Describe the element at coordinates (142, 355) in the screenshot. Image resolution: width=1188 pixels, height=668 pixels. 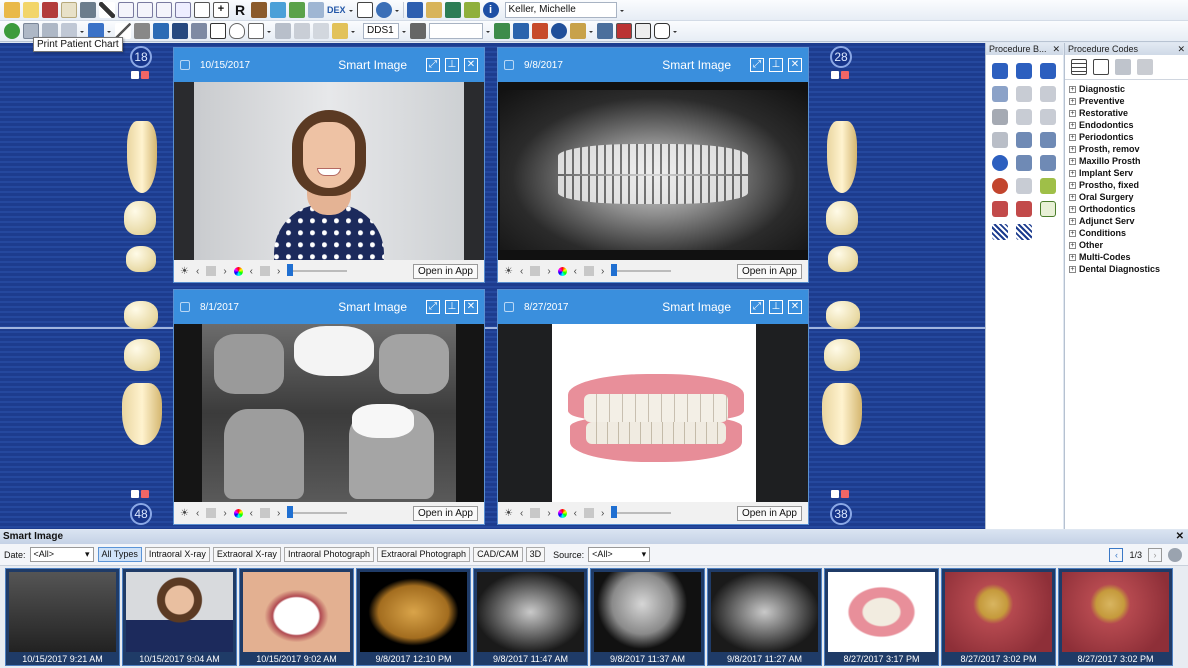
I see `tooth-48-occlusal` at that location.